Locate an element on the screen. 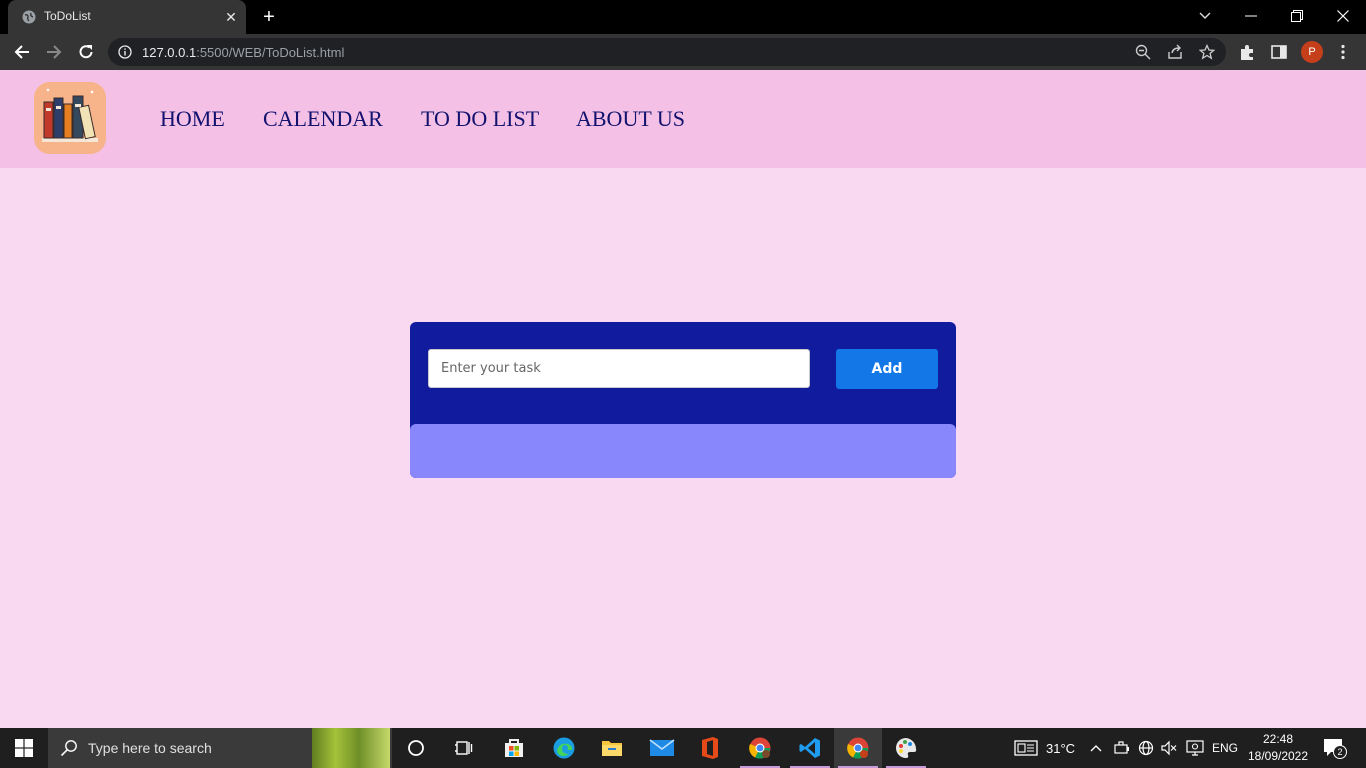 The width and height of the screenshot is (1366, 768). search-highlight-image is located at coordinates (351, 748).